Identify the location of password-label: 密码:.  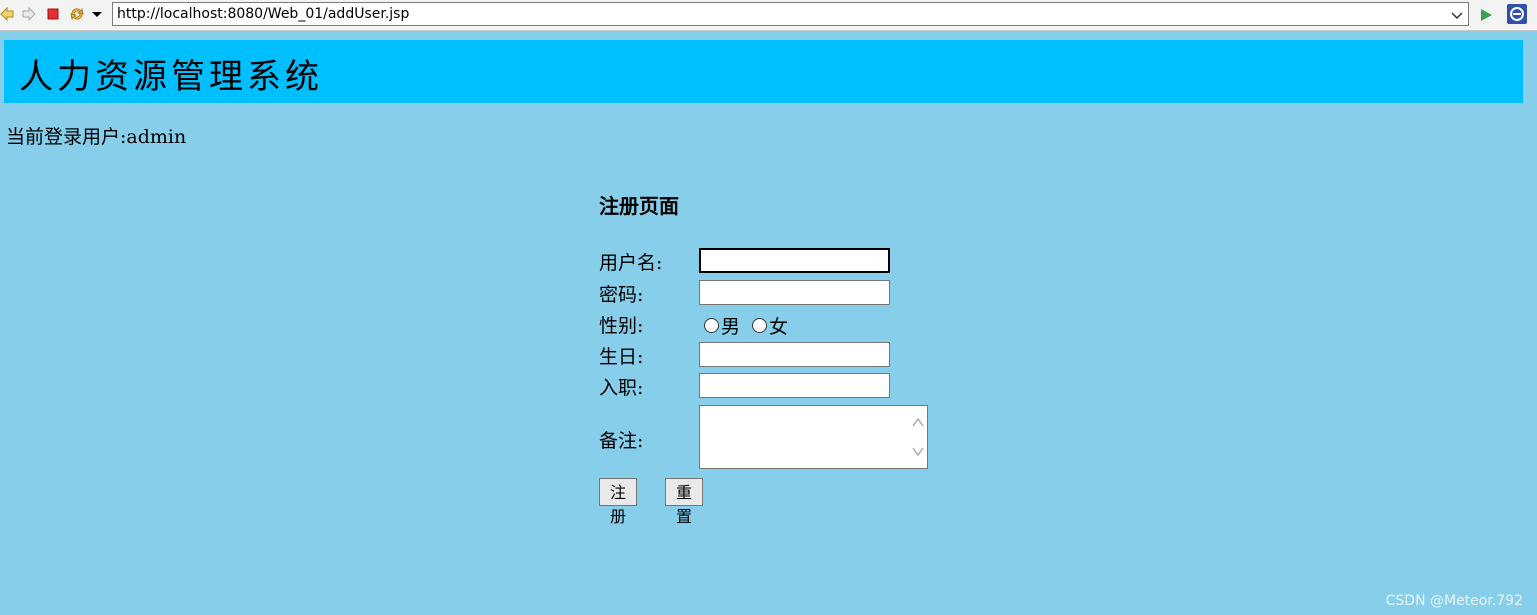
(621, 295).